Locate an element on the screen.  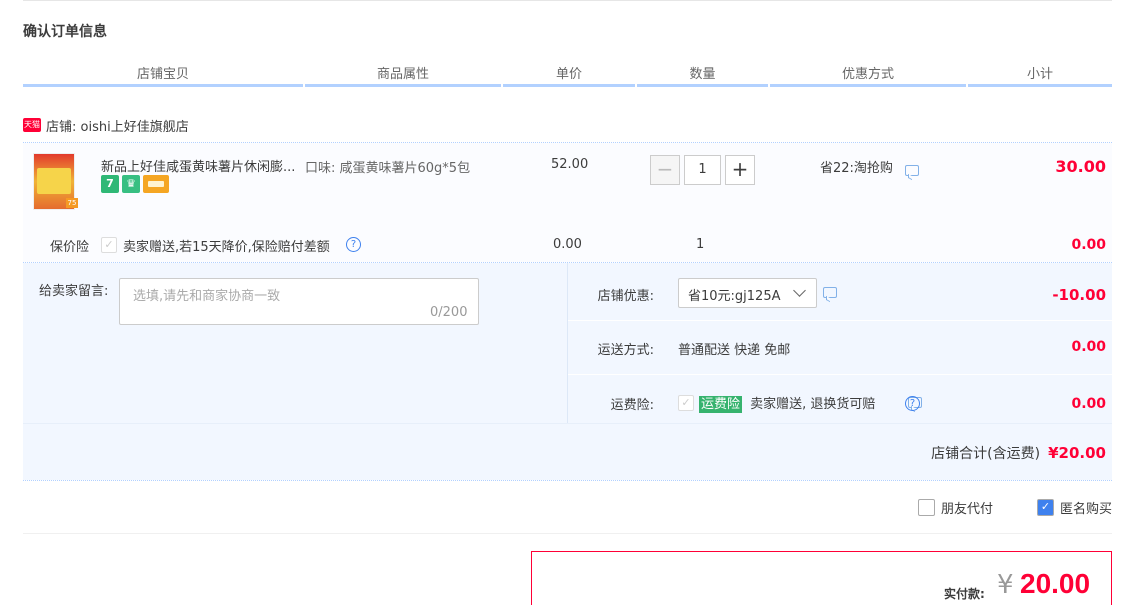
shipping-value: 0.00 is located at coordinates (1088, 347).